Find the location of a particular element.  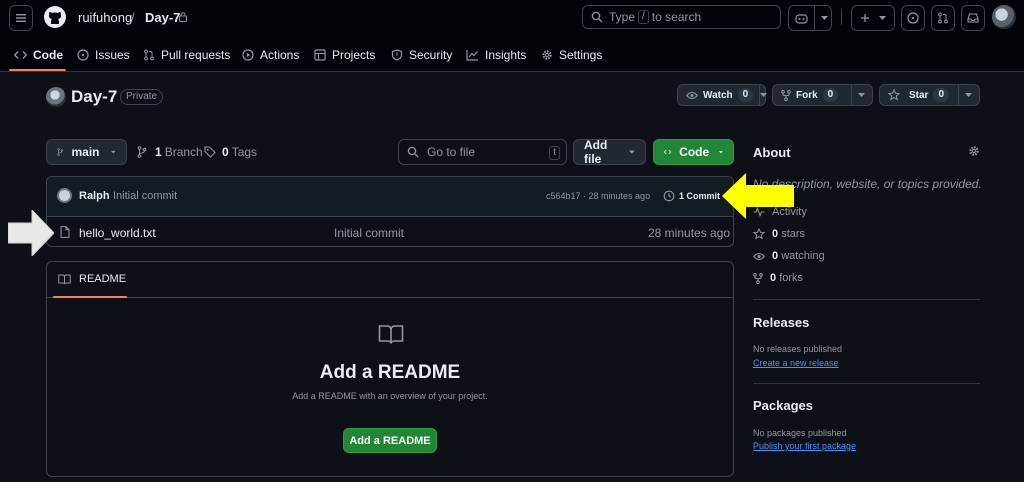

shield-icon is located at coordinates (397, 55).